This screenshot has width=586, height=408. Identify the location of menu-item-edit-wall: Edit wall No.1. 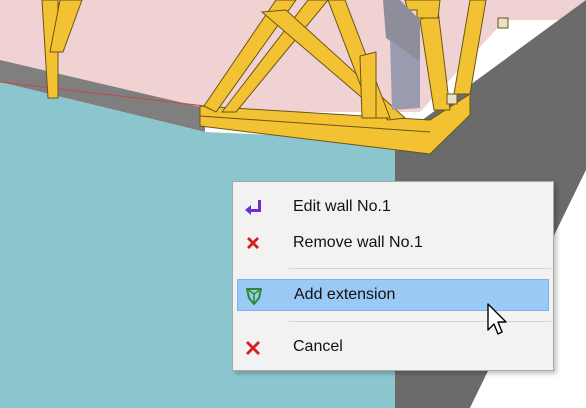
(393, 208).